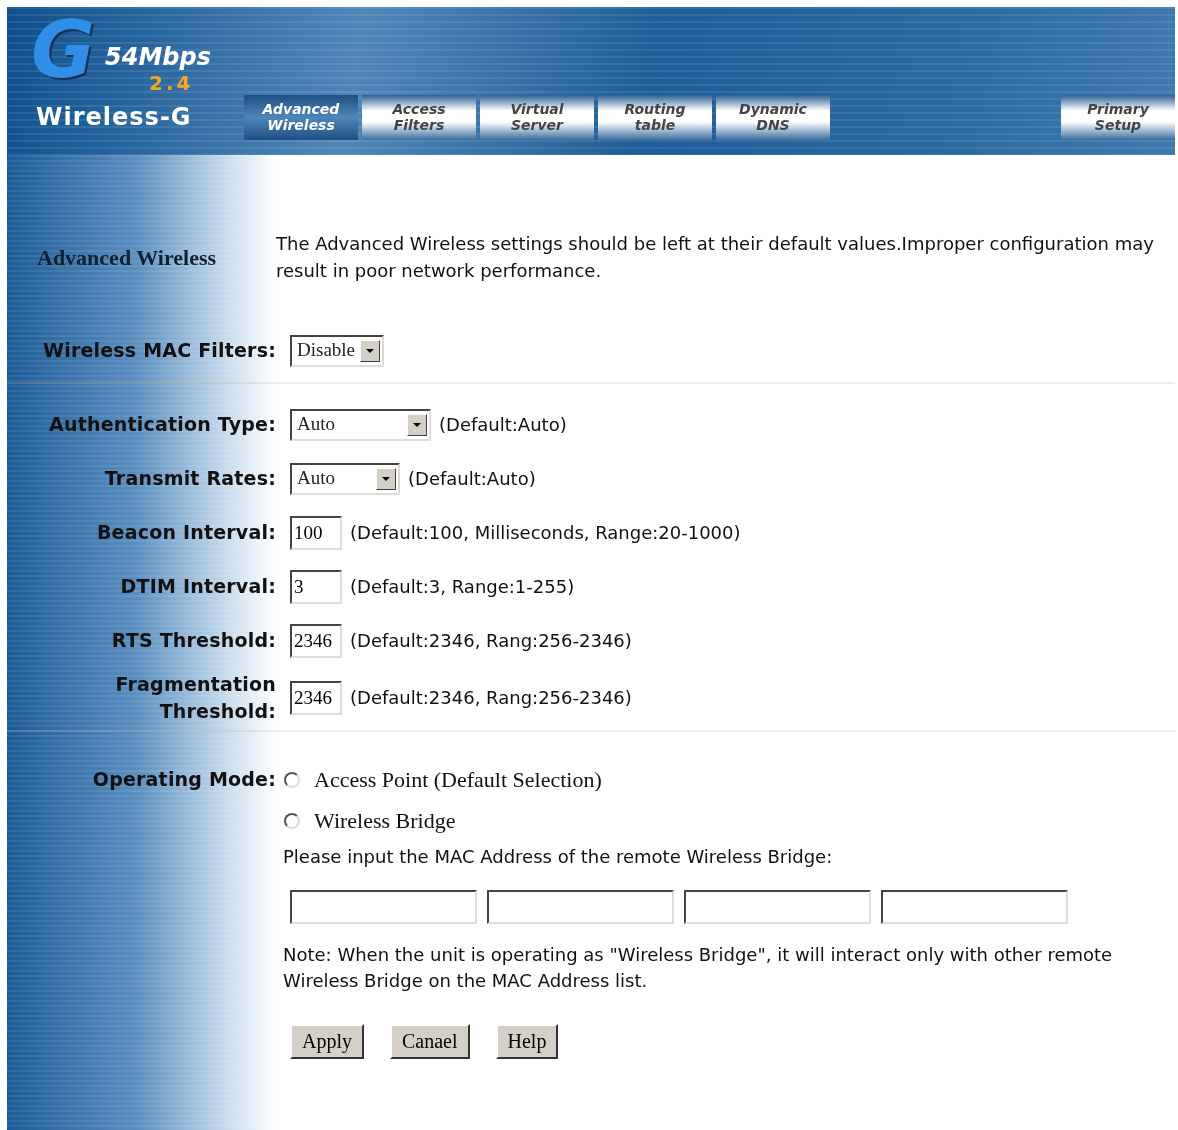 The image size is (1178, 1130). I want to click on radio-label: Access Point (Default Selection), so click(458, 779).